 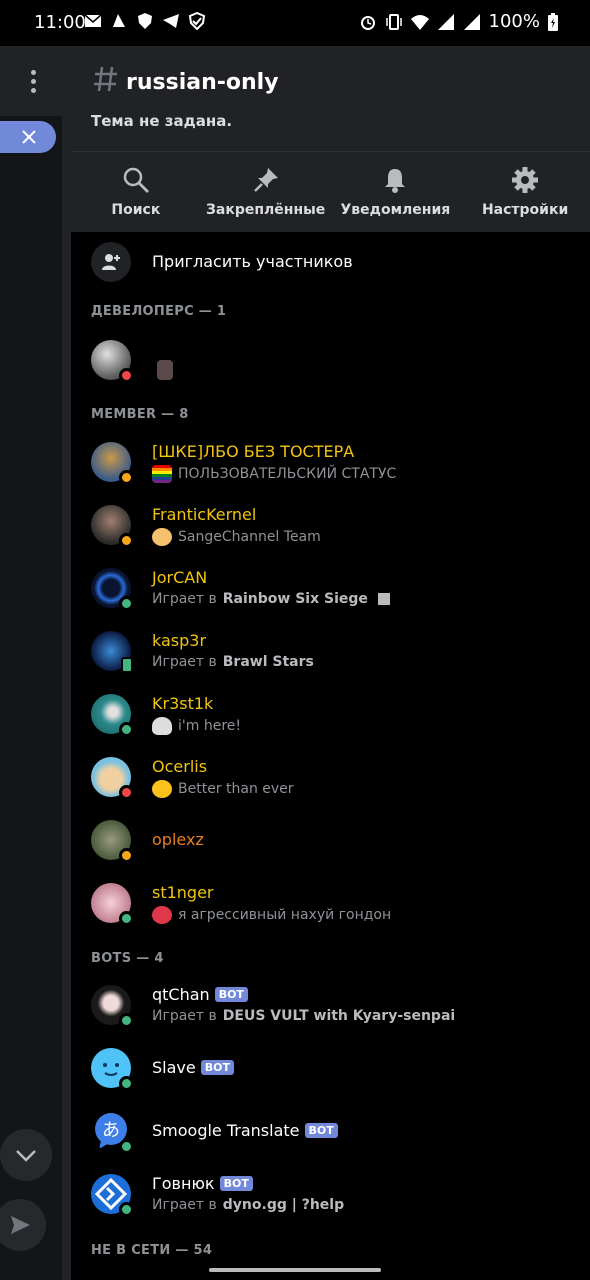 What do you see at coordinates (458, 21) in the screenshot?
I see `system-icons: 100%` at bounding box center [458, 21].